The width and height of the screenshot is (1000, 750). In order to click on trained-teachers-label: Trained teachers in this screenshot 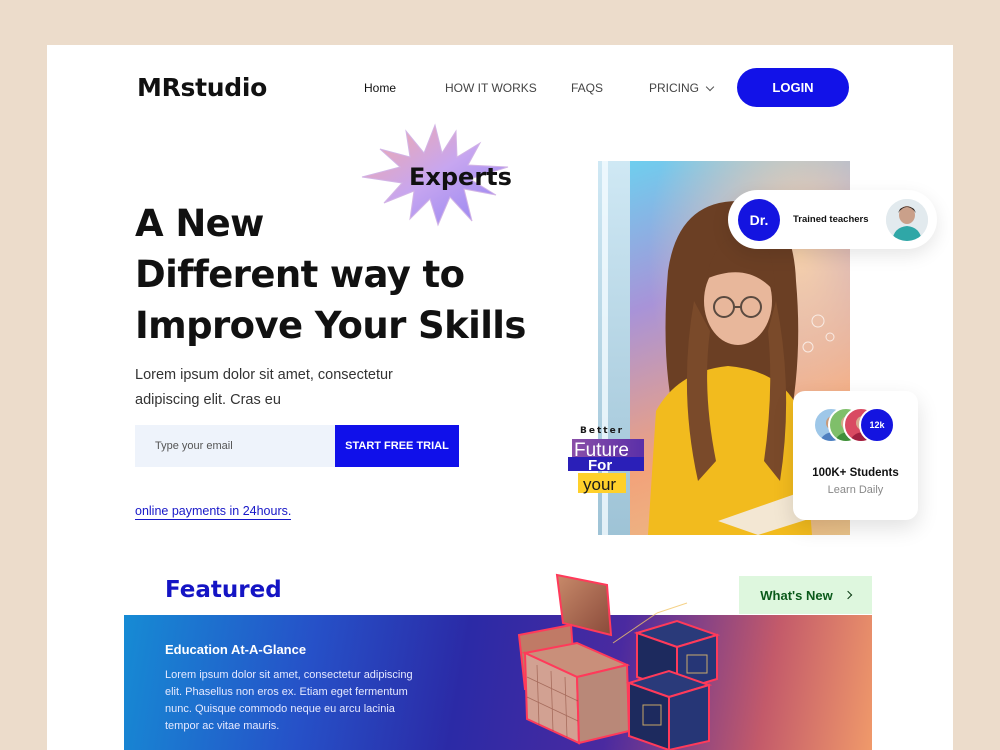, I will do `click(831, 219)`.